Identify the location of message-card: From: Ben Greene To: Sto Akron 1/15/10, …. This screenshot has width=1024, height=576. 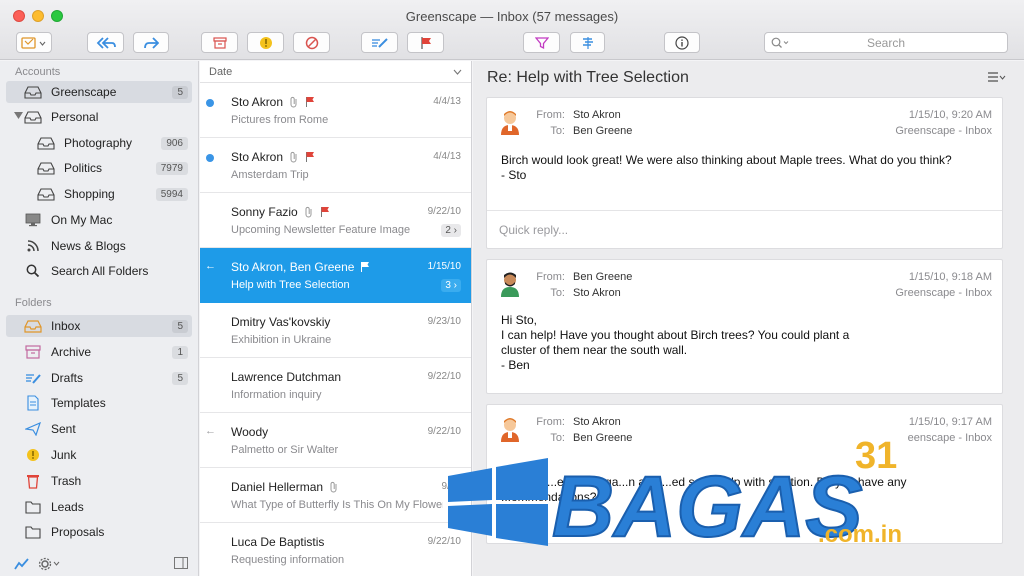
(744, 326).